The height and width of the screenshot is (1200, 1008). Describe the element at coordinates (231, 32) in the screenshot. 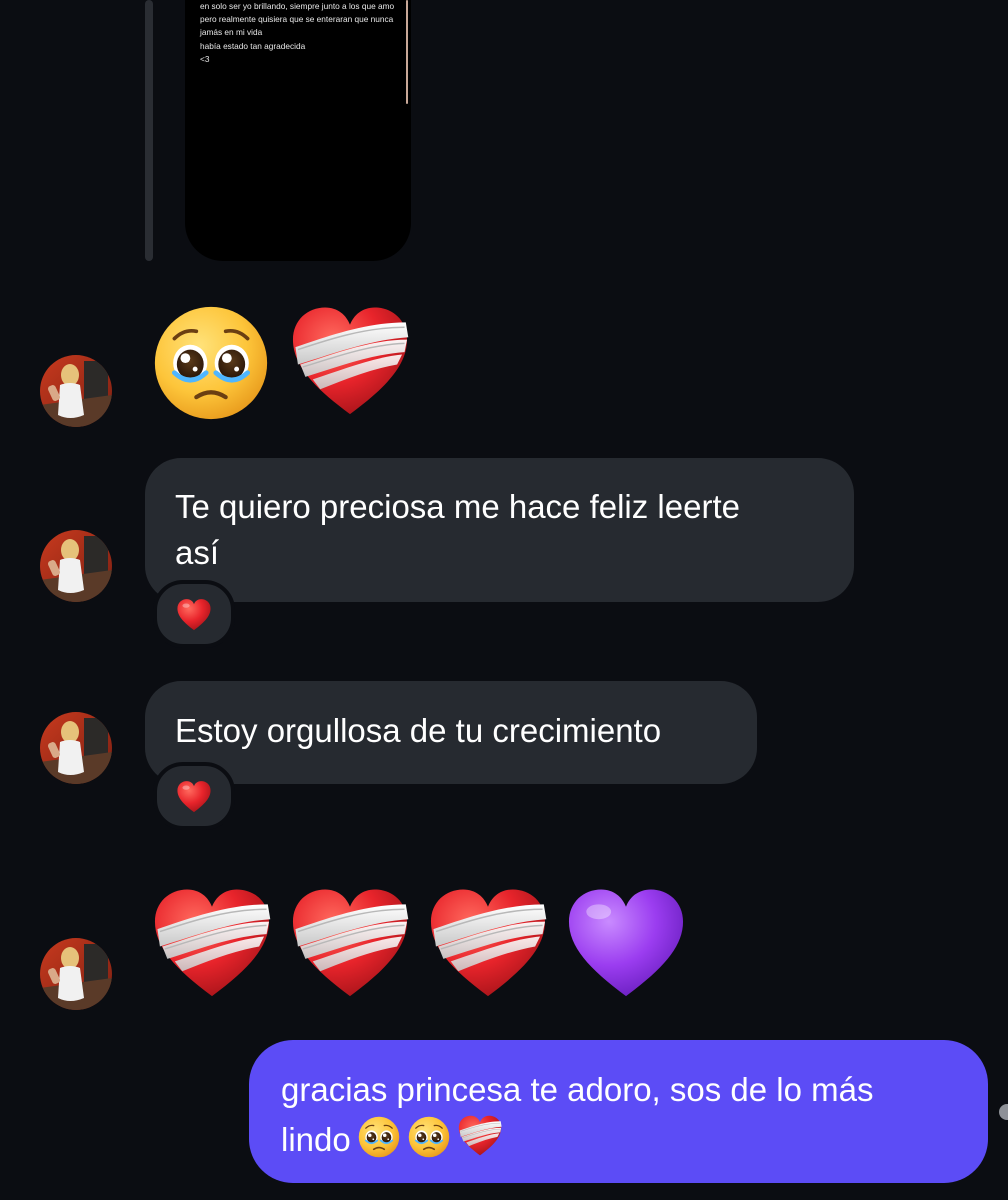

I see `story-caption-line: jamás en mi vida` at that location.